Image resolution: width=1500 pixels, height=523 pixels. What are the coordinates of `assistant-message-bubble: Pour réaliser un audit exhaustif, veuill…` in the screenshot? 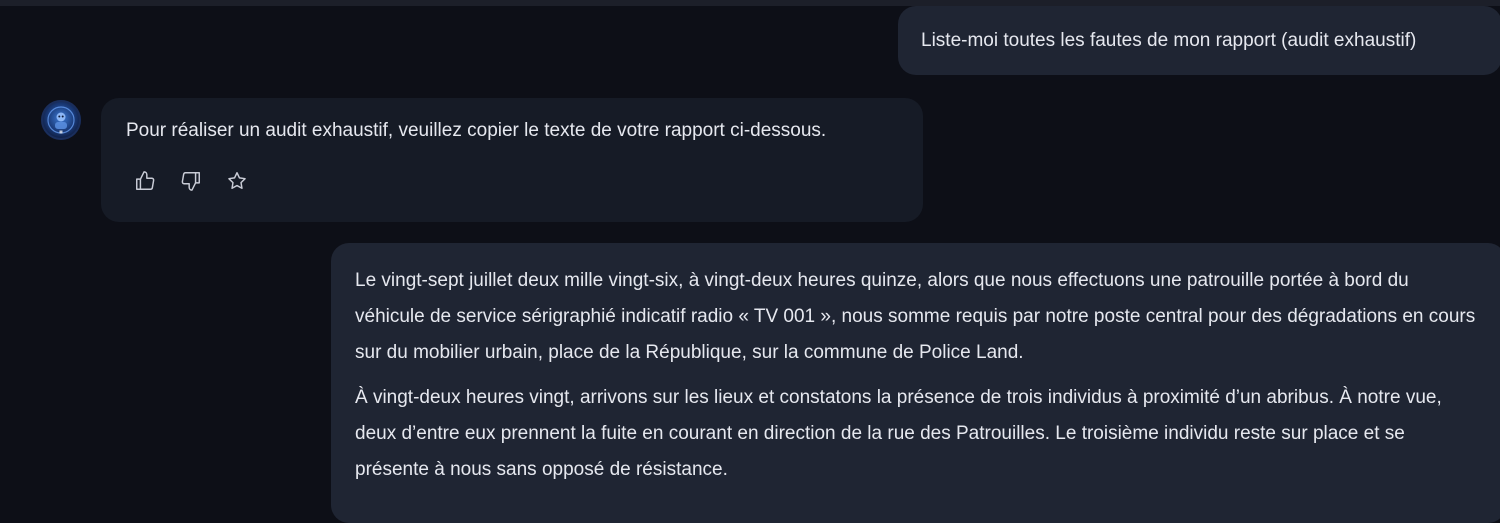 It's located at (512, 160).